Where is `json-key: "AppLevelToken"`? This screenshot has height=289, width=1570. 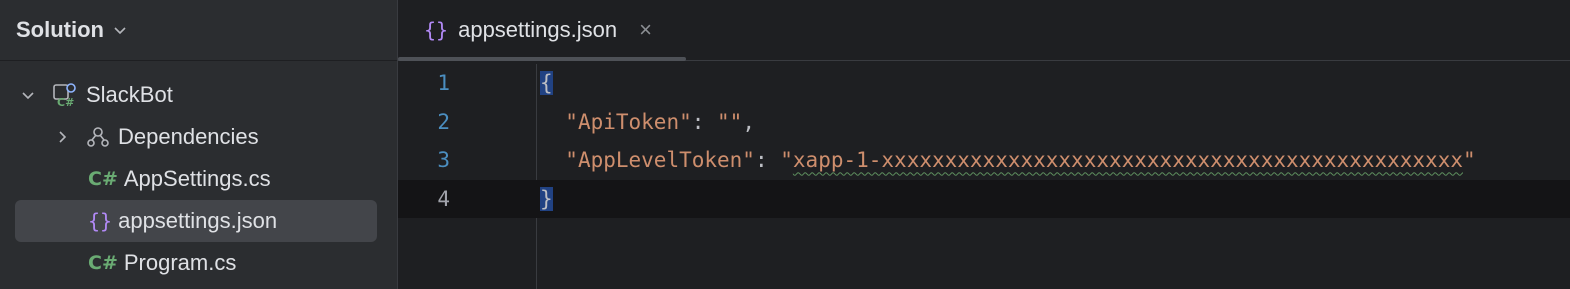 json-key: "AppLevelToken" is located at coordinates (660, 160).